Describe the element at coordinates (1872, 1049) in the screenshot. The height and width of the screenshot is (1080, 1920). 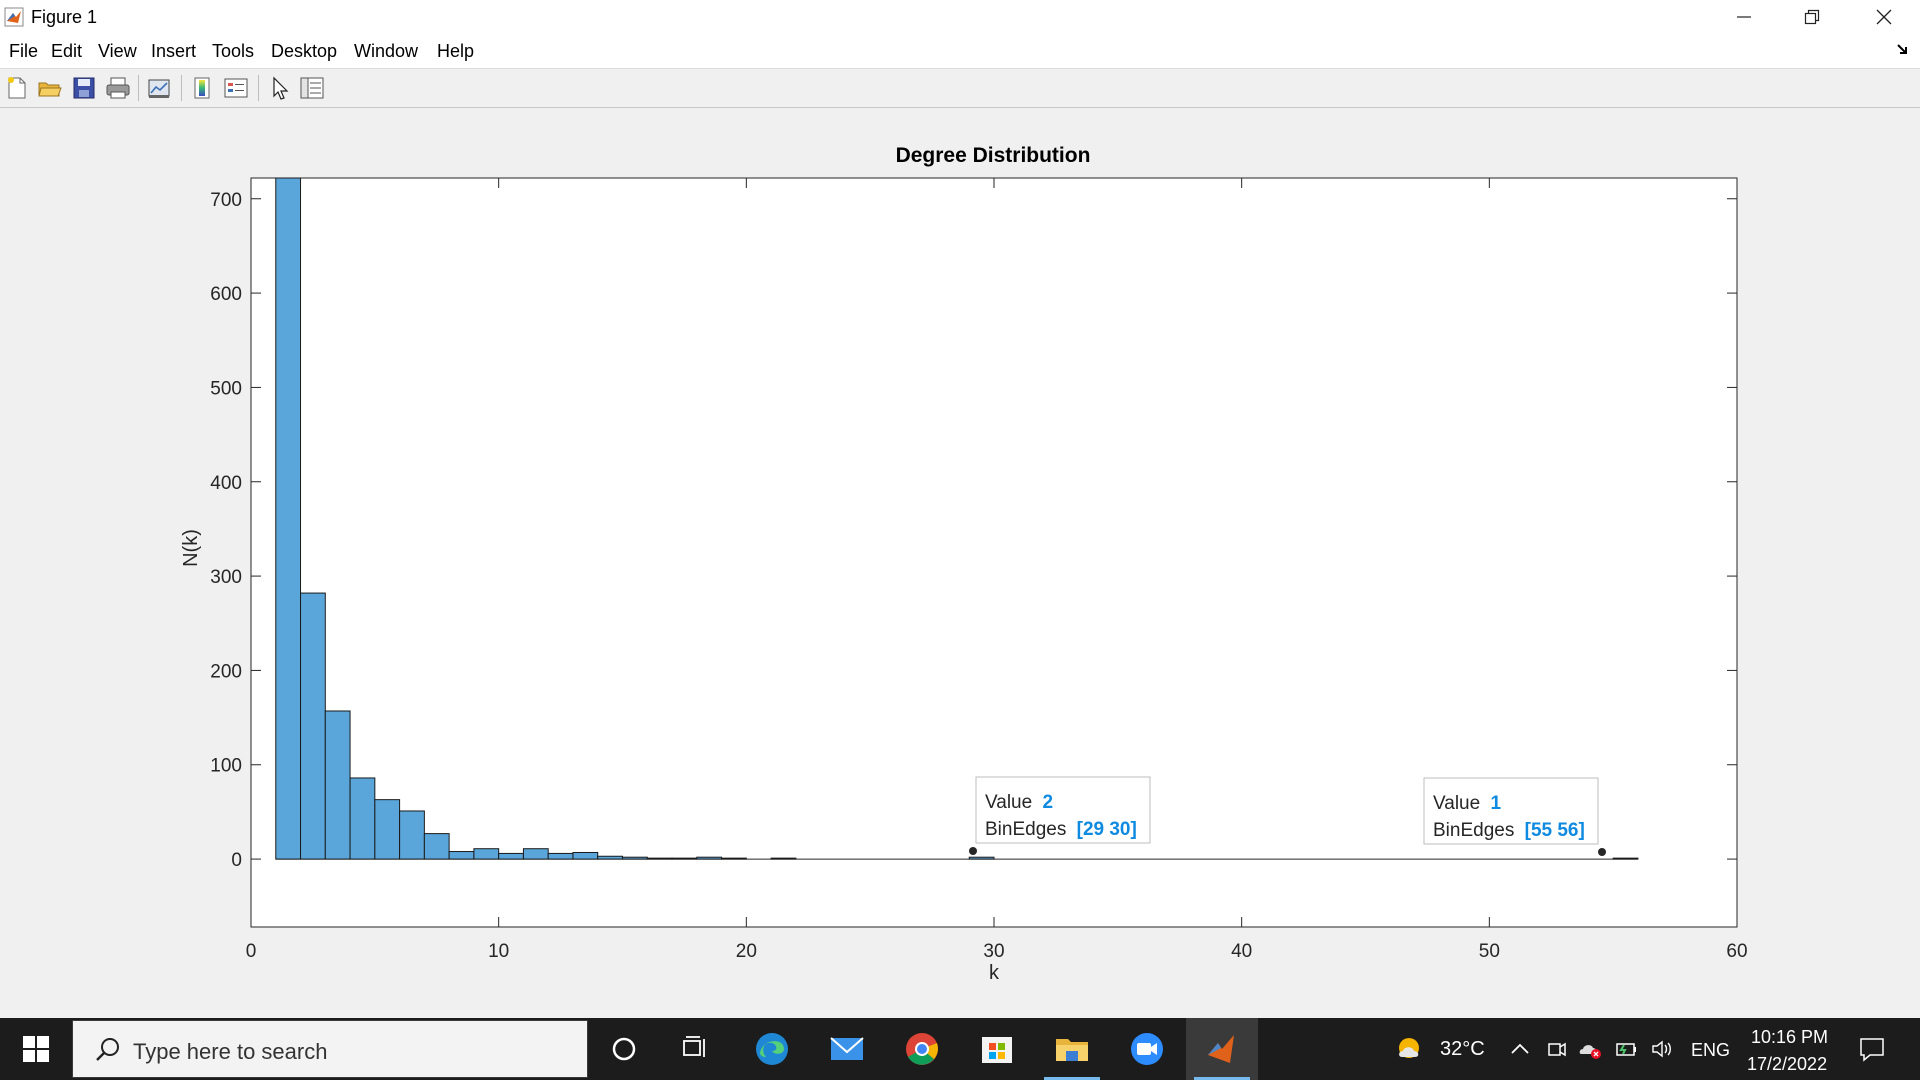
I see `notifications-icon` at that location.